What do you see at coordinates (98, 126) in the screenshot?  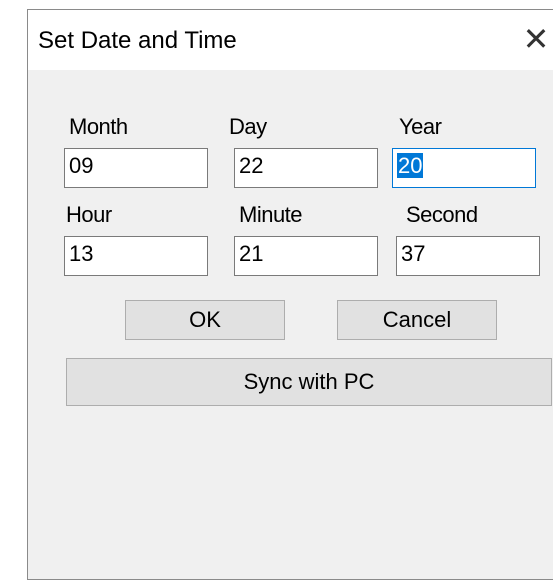 I see `month-label: Month` at bounding box center [98, 126].